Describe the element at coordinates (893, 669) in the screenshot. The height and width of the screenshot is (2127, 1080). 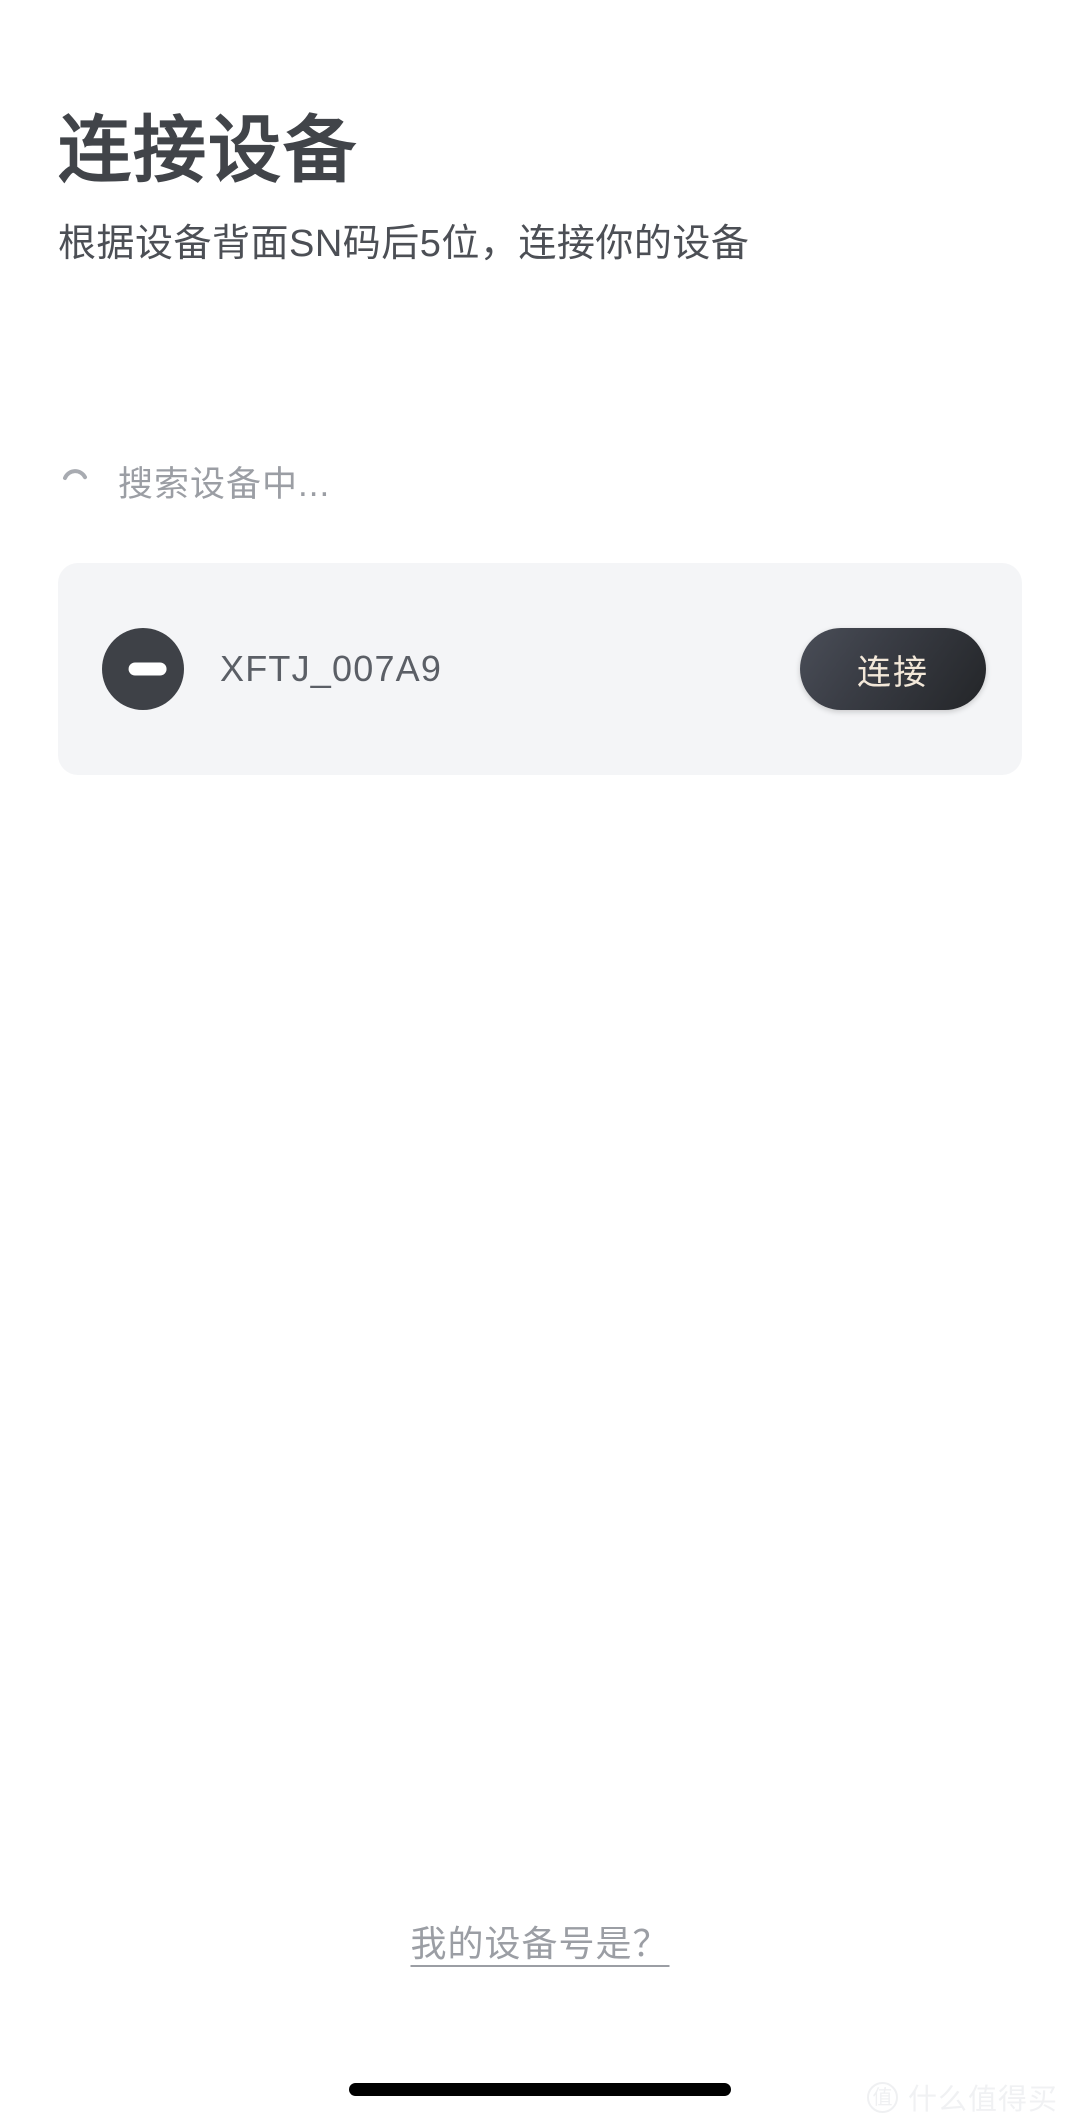
I see `connect-button: 连接` at that location.